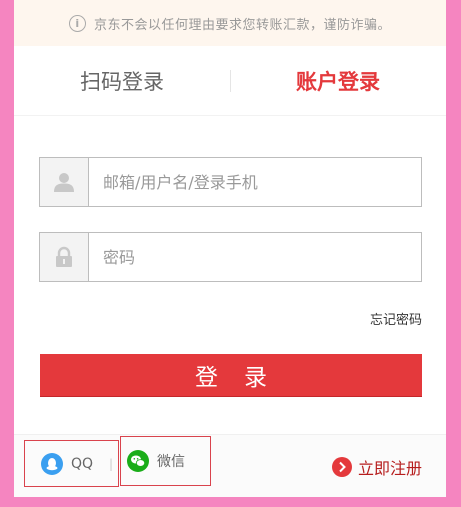  Describe the element at coordinates (255, 257) in the screenshot. I see `password-input` at that location.